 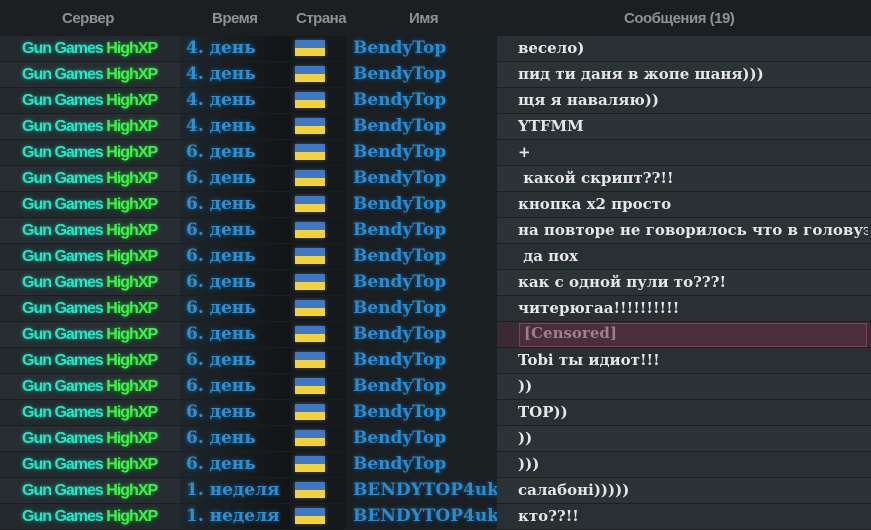 I want to click on table-row: Gun Games HighXP 6. день BendyTop да пох, so click(x=435, y=257).